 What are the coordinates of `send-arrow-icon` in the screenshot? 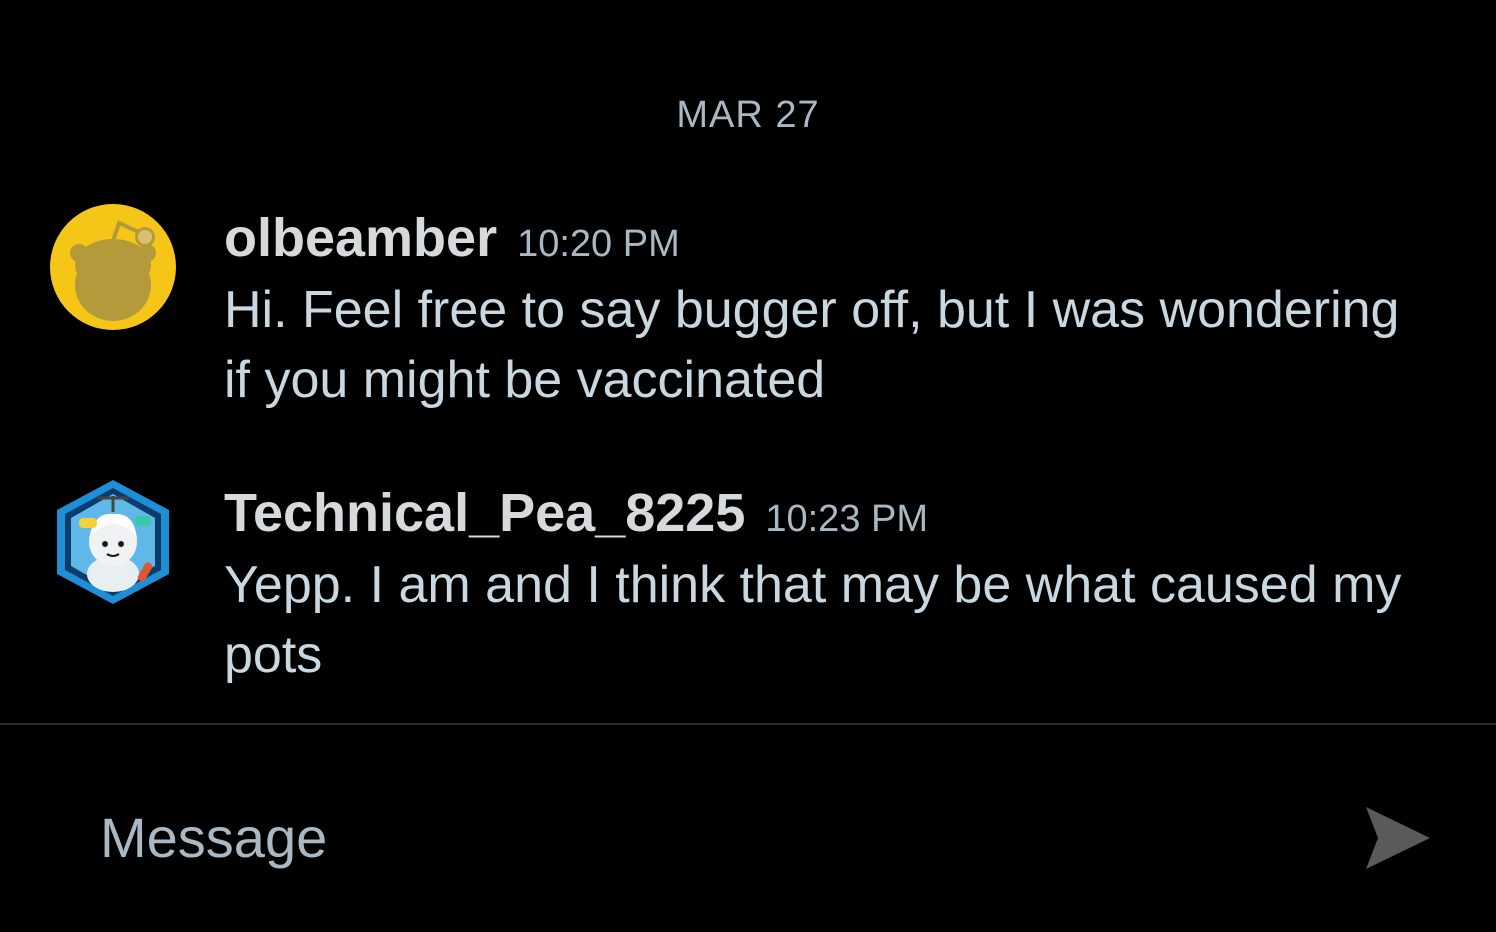 It's located at (1398, 838).